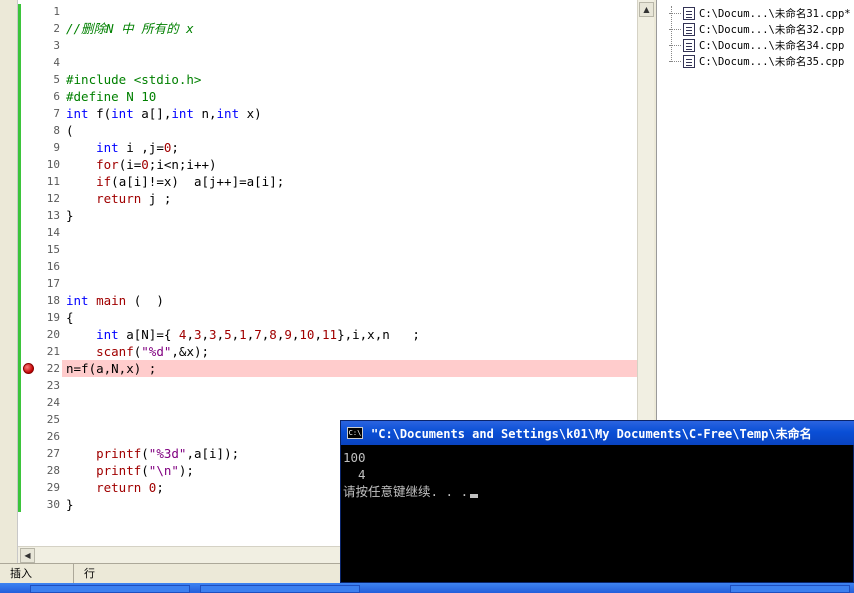 The width and height of the screenshot is (854, 593). Describe the element at coordinates (205, 113) in the screenshot. I see `code-token: n,` at that location.